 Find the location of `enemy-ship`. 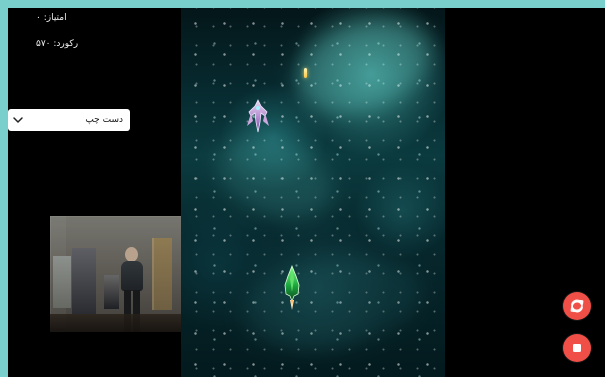

enemy-ship is located at coordinates (258, 116).